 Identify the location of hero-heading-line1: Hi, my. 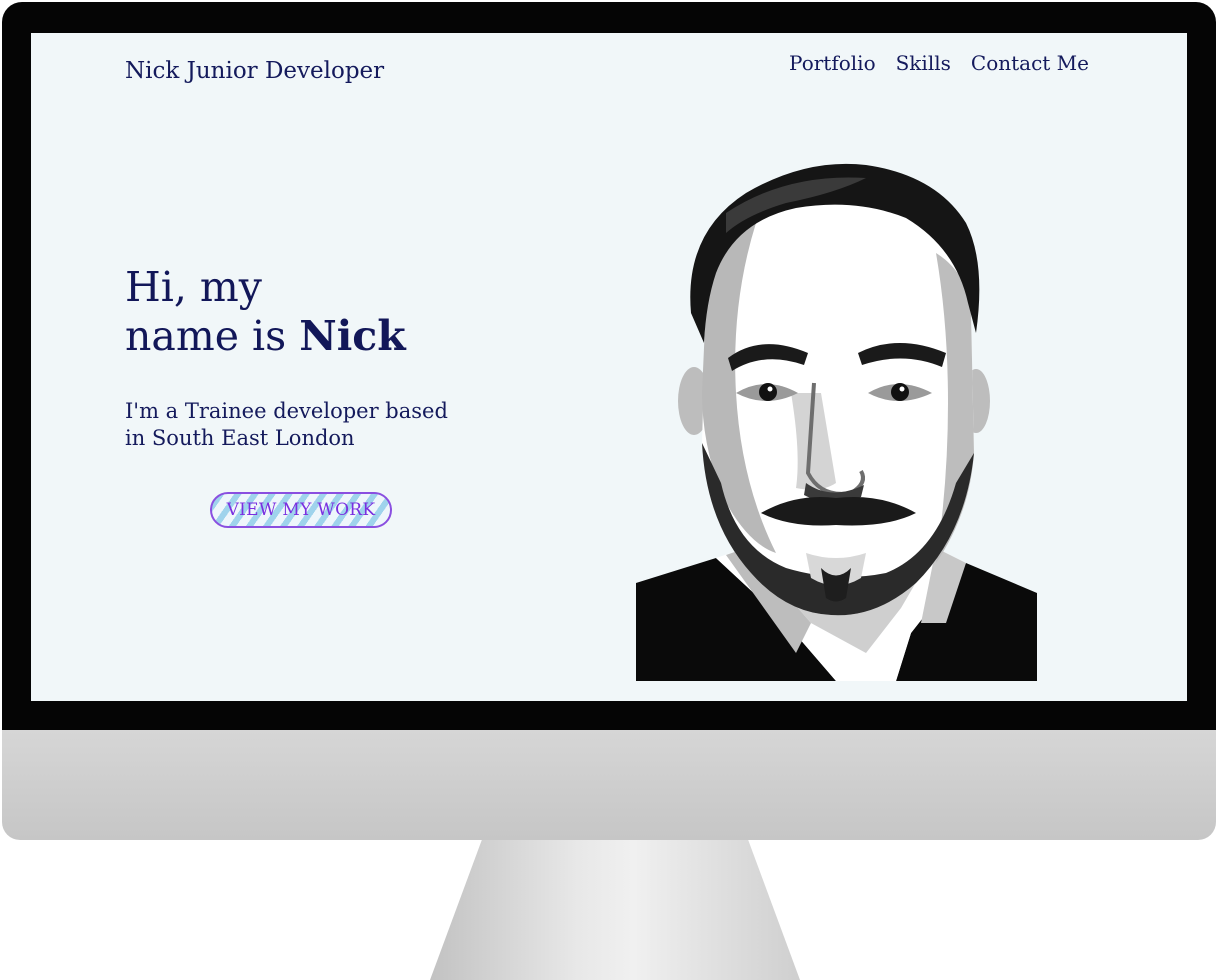
(193, 287).